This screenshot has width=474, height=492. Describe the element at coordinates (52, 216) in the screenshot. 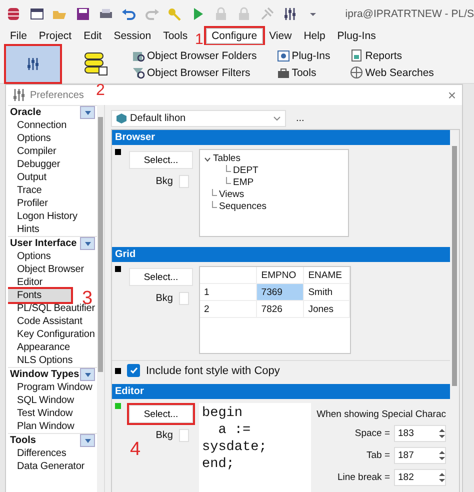

I see `sidebar-item: Logon History` at that location.